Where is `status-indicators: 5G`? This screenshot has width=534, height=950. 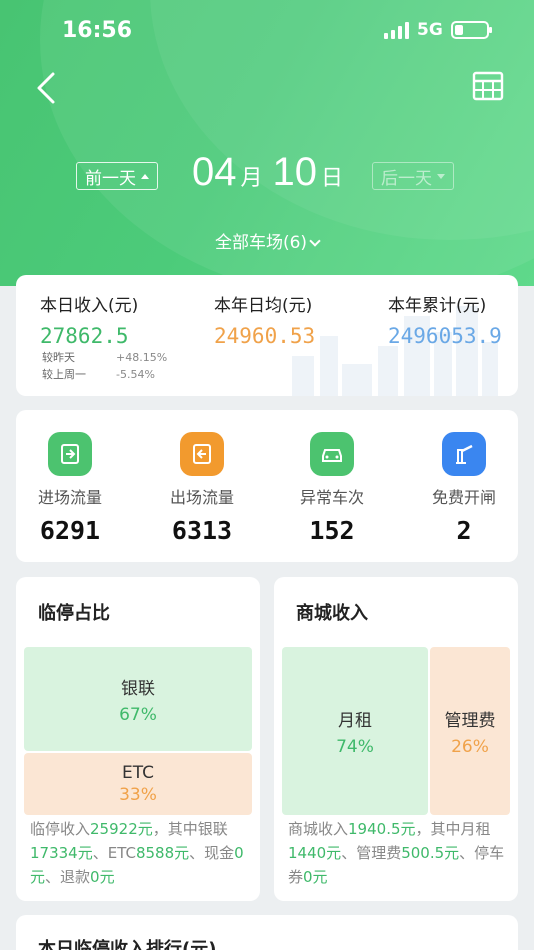 status-indicators: 5G is located at coordinates (438, 30).